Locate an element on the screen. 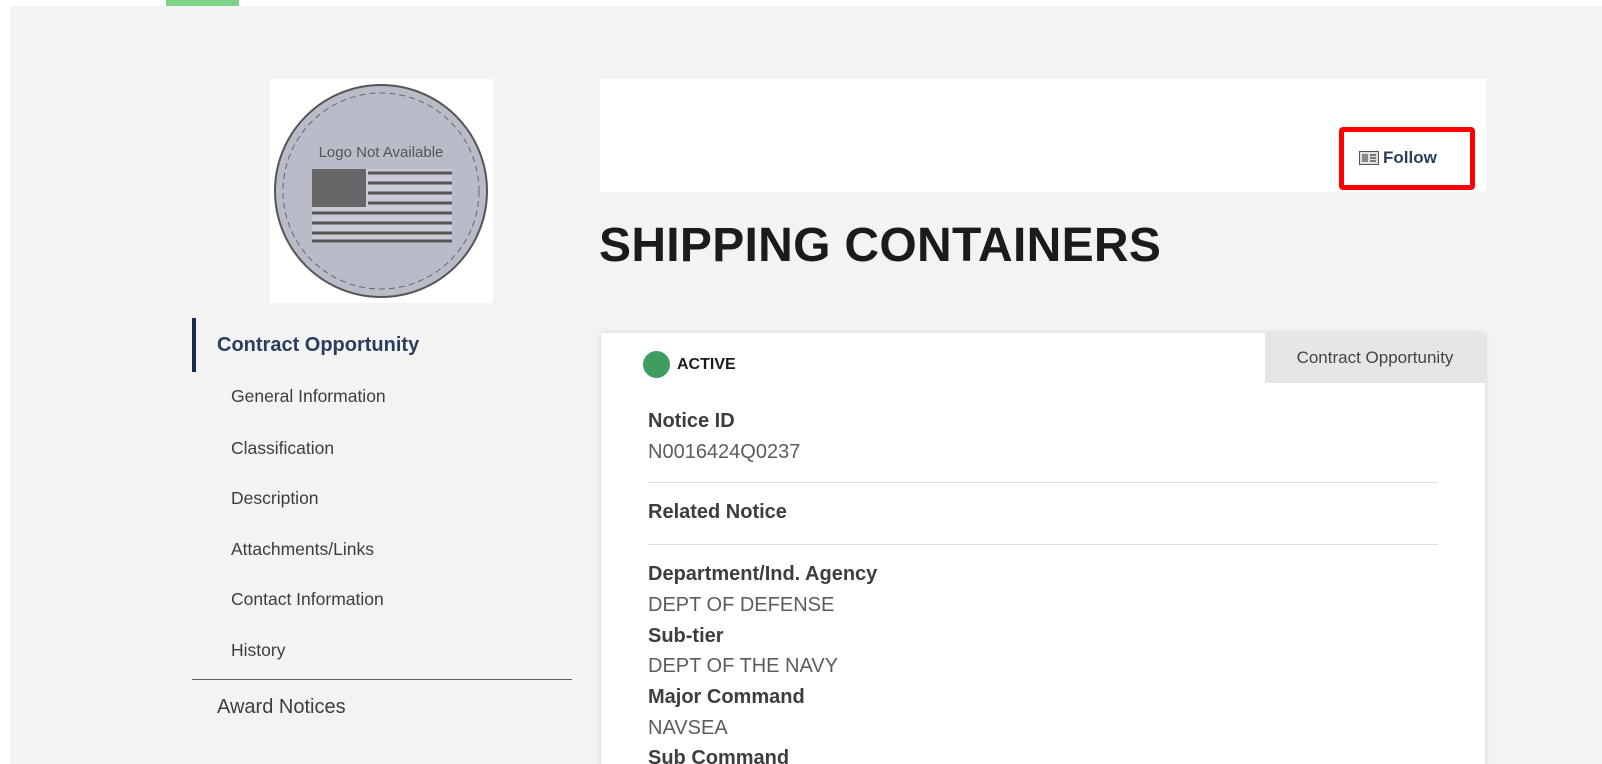 This screenshot has height=764, width=1602. active-nav-indicator is located at coordinates (202, 3).